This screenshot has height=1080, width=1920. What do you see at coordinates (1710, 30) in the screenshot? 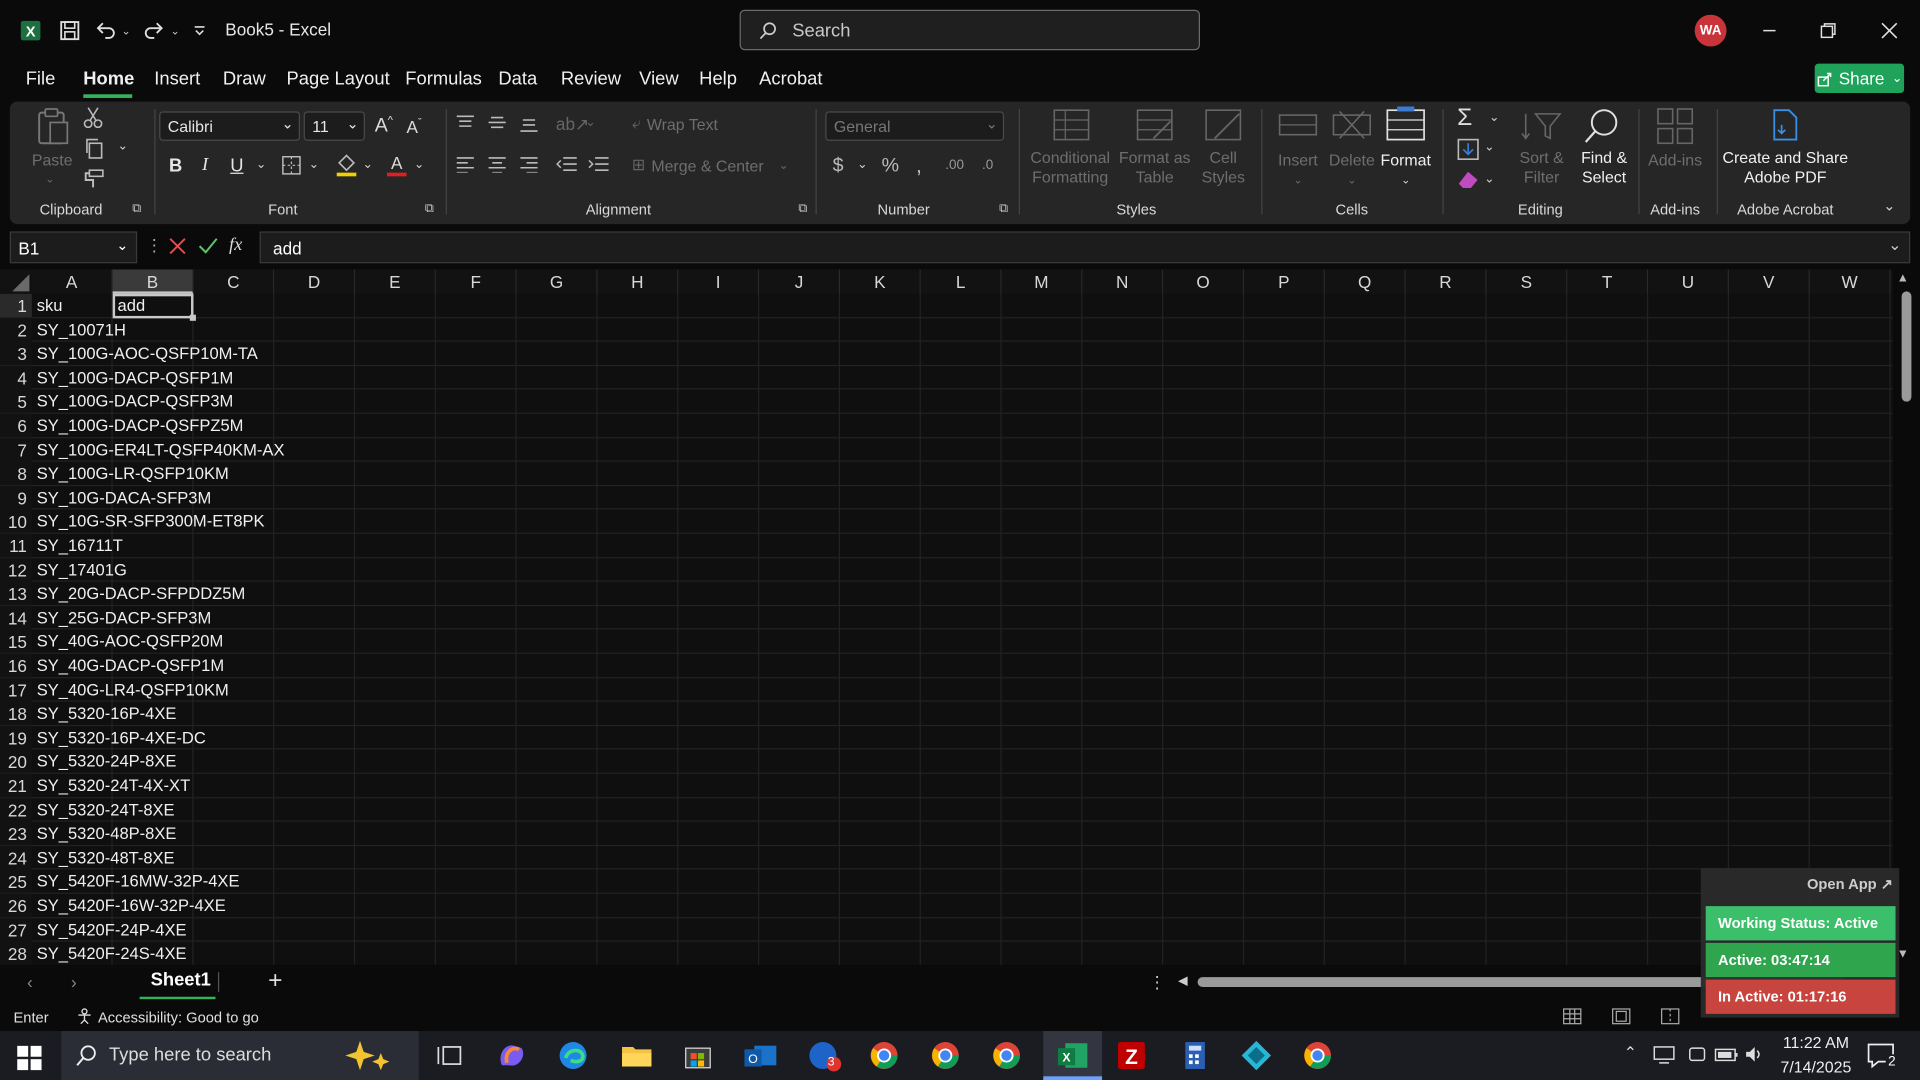
I see `avatar: WA` at bounding box center [1710, 30].